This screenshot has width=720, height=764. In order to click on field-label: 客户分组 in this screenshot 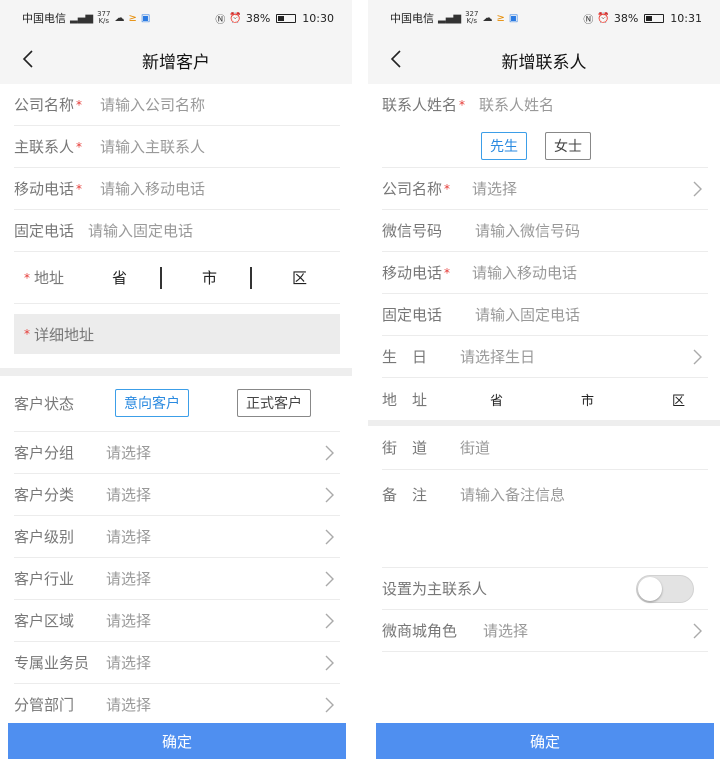, I will do `click(44, 453)`.